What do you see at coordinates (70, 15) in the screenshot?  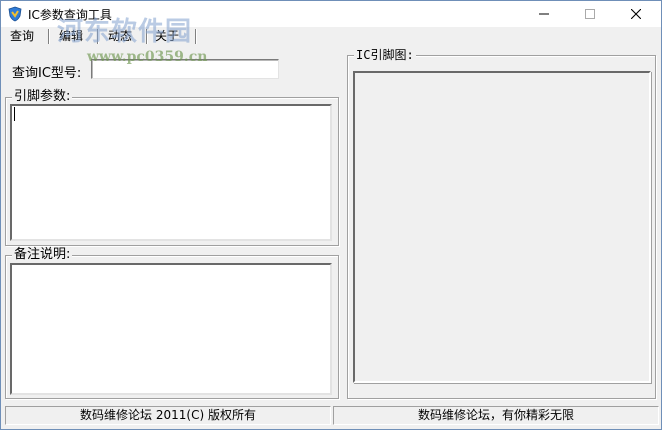 I see `window-title: IC参数查询工具` at bounding box center [70, 15].